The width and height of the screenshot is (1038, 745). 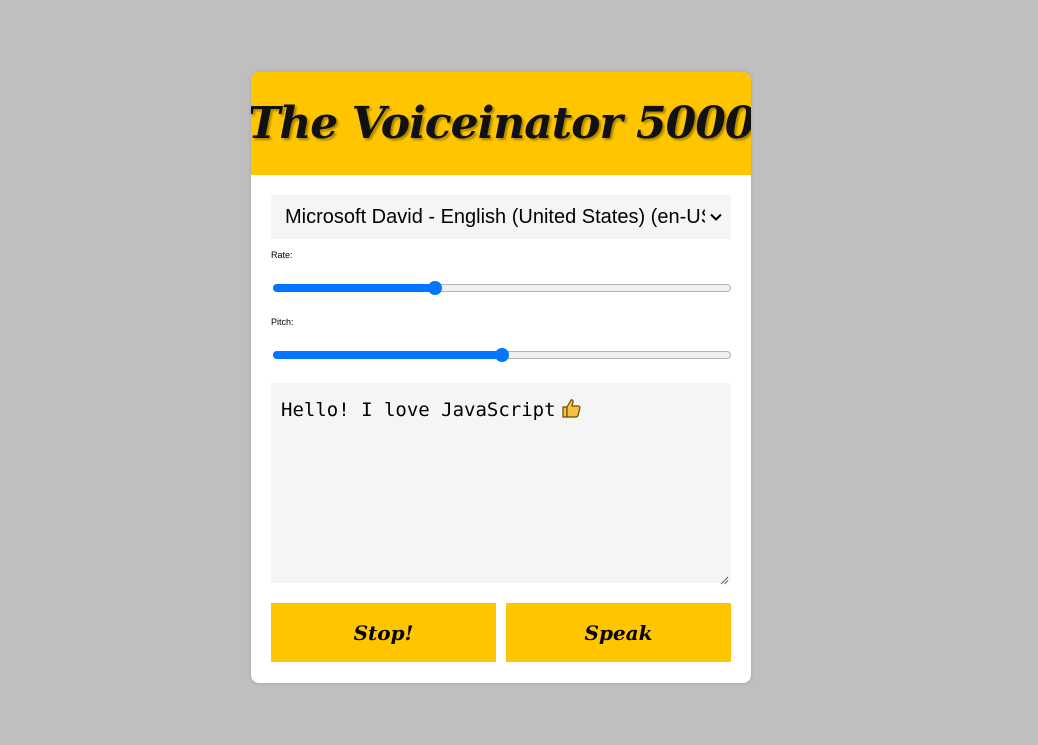 What do you see at coordinates (501, 484) in the screenshot?
I see `message-textarea: Hello! I love JavaScript` at bounding box center [501, 484].